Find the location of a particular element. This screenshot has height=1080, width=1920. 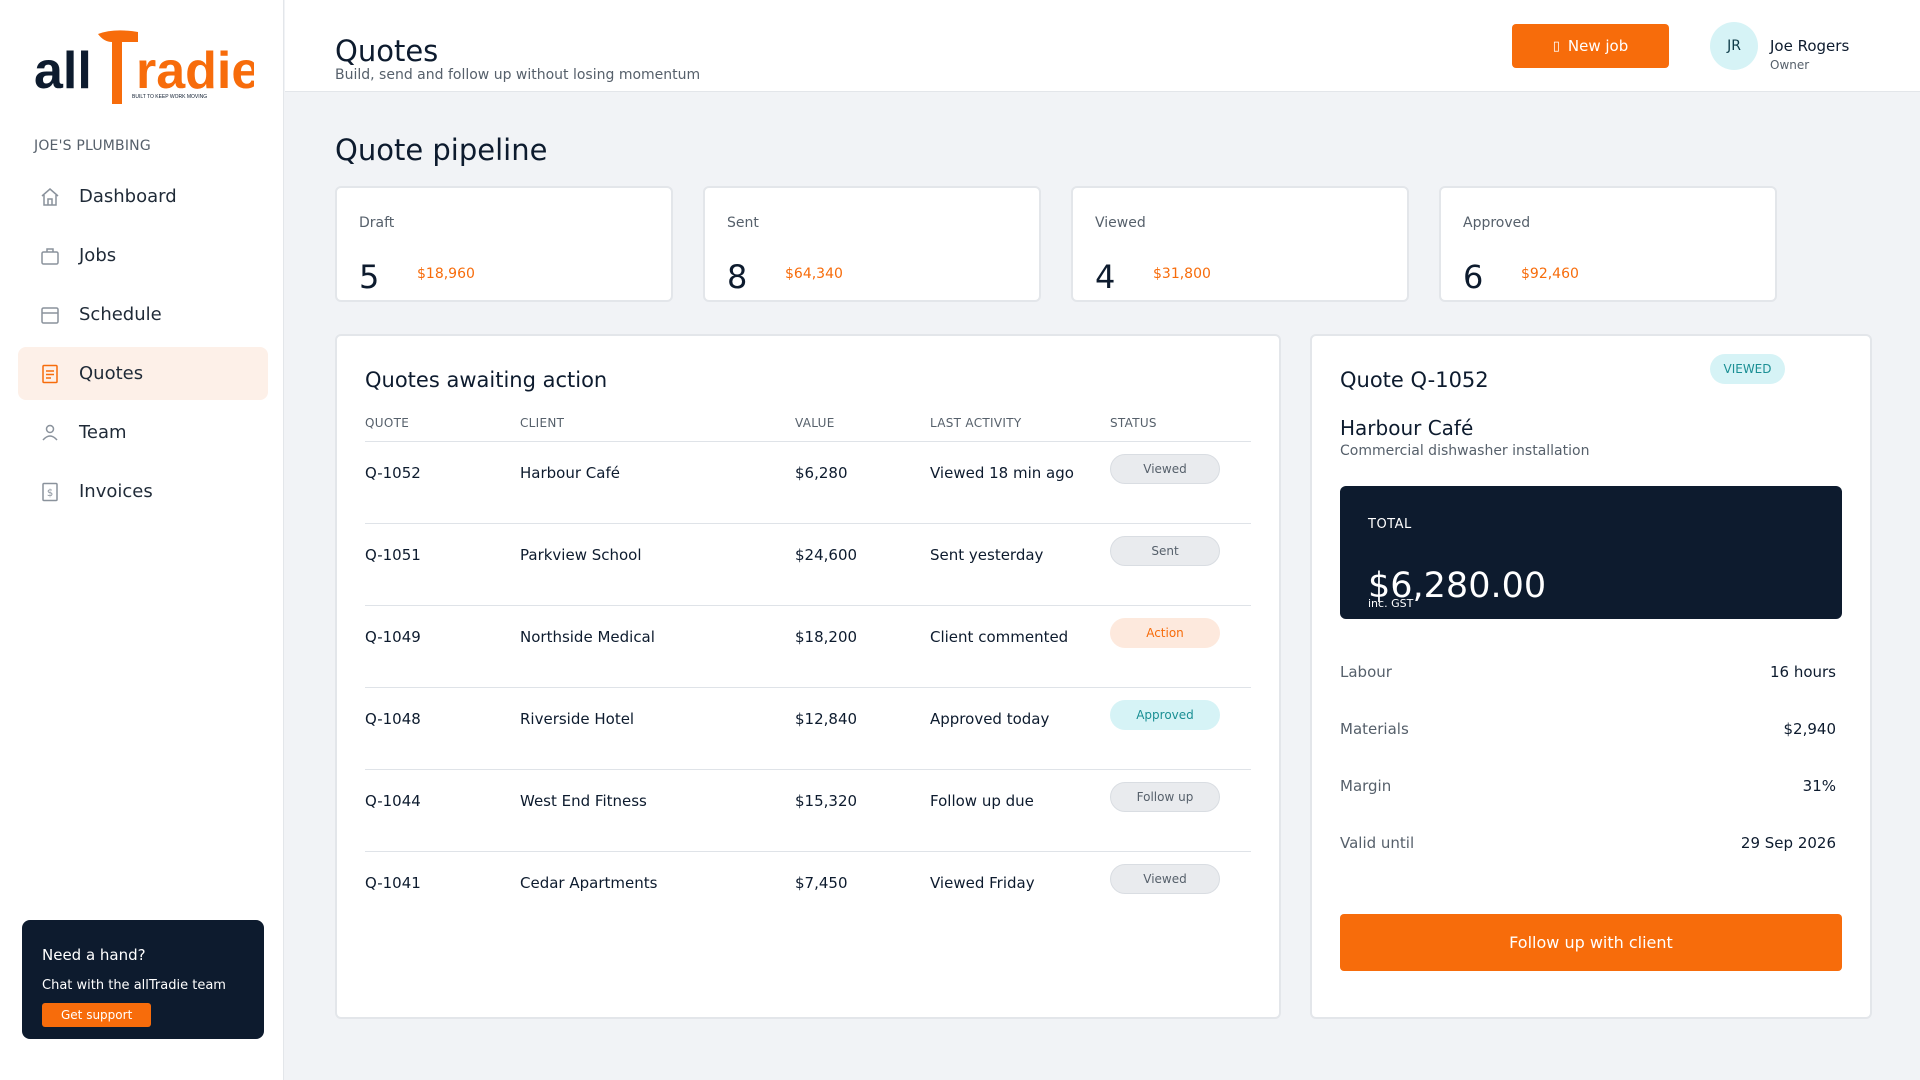

client-name: Northside Medical is located at coordinates (587, 637).